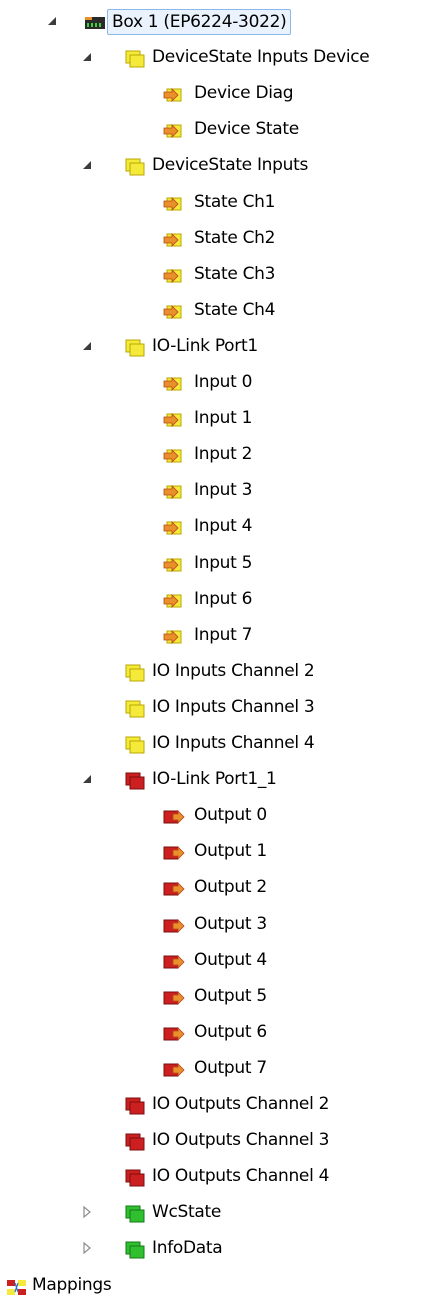  What do you see at coordinates (72, 1285) in the screenshot?
I see `tree-item-label: Mappings` at bounding box center [72, 1285].